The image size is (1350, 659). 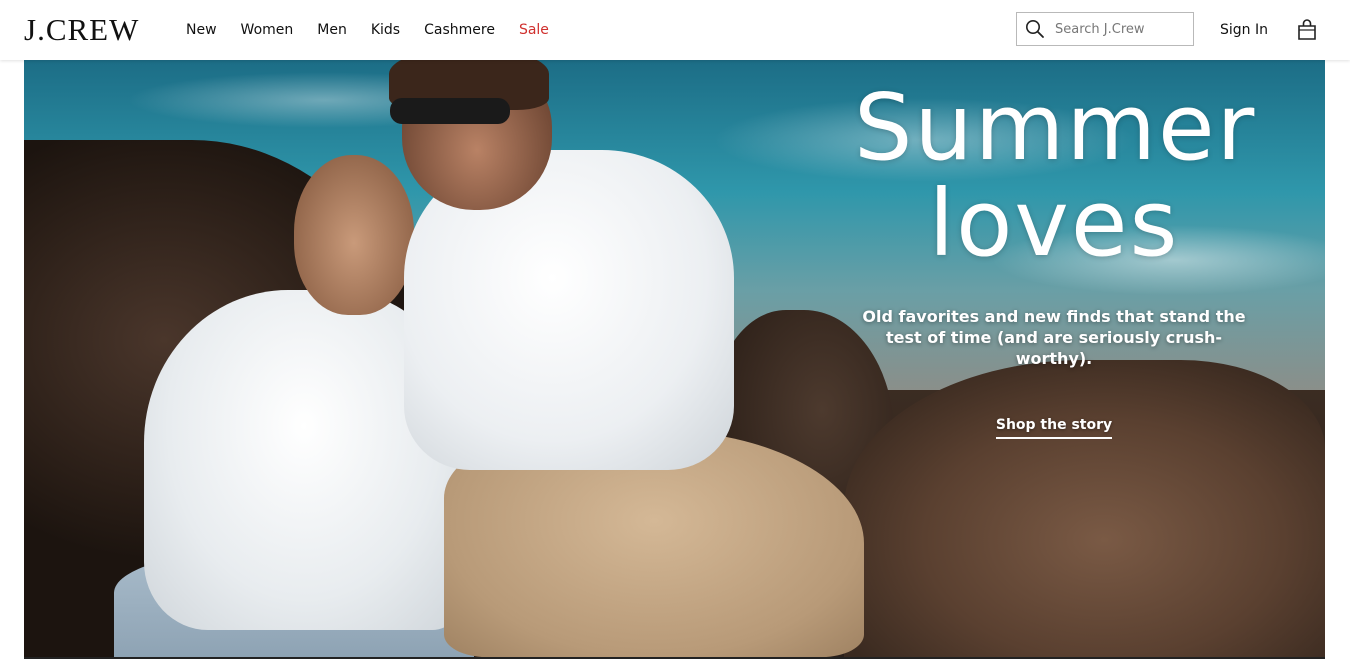 What do you see at coordinates (332, 30) in the screenshot?
I see `nav-item-men: Men` at bounding box center [332, 30].